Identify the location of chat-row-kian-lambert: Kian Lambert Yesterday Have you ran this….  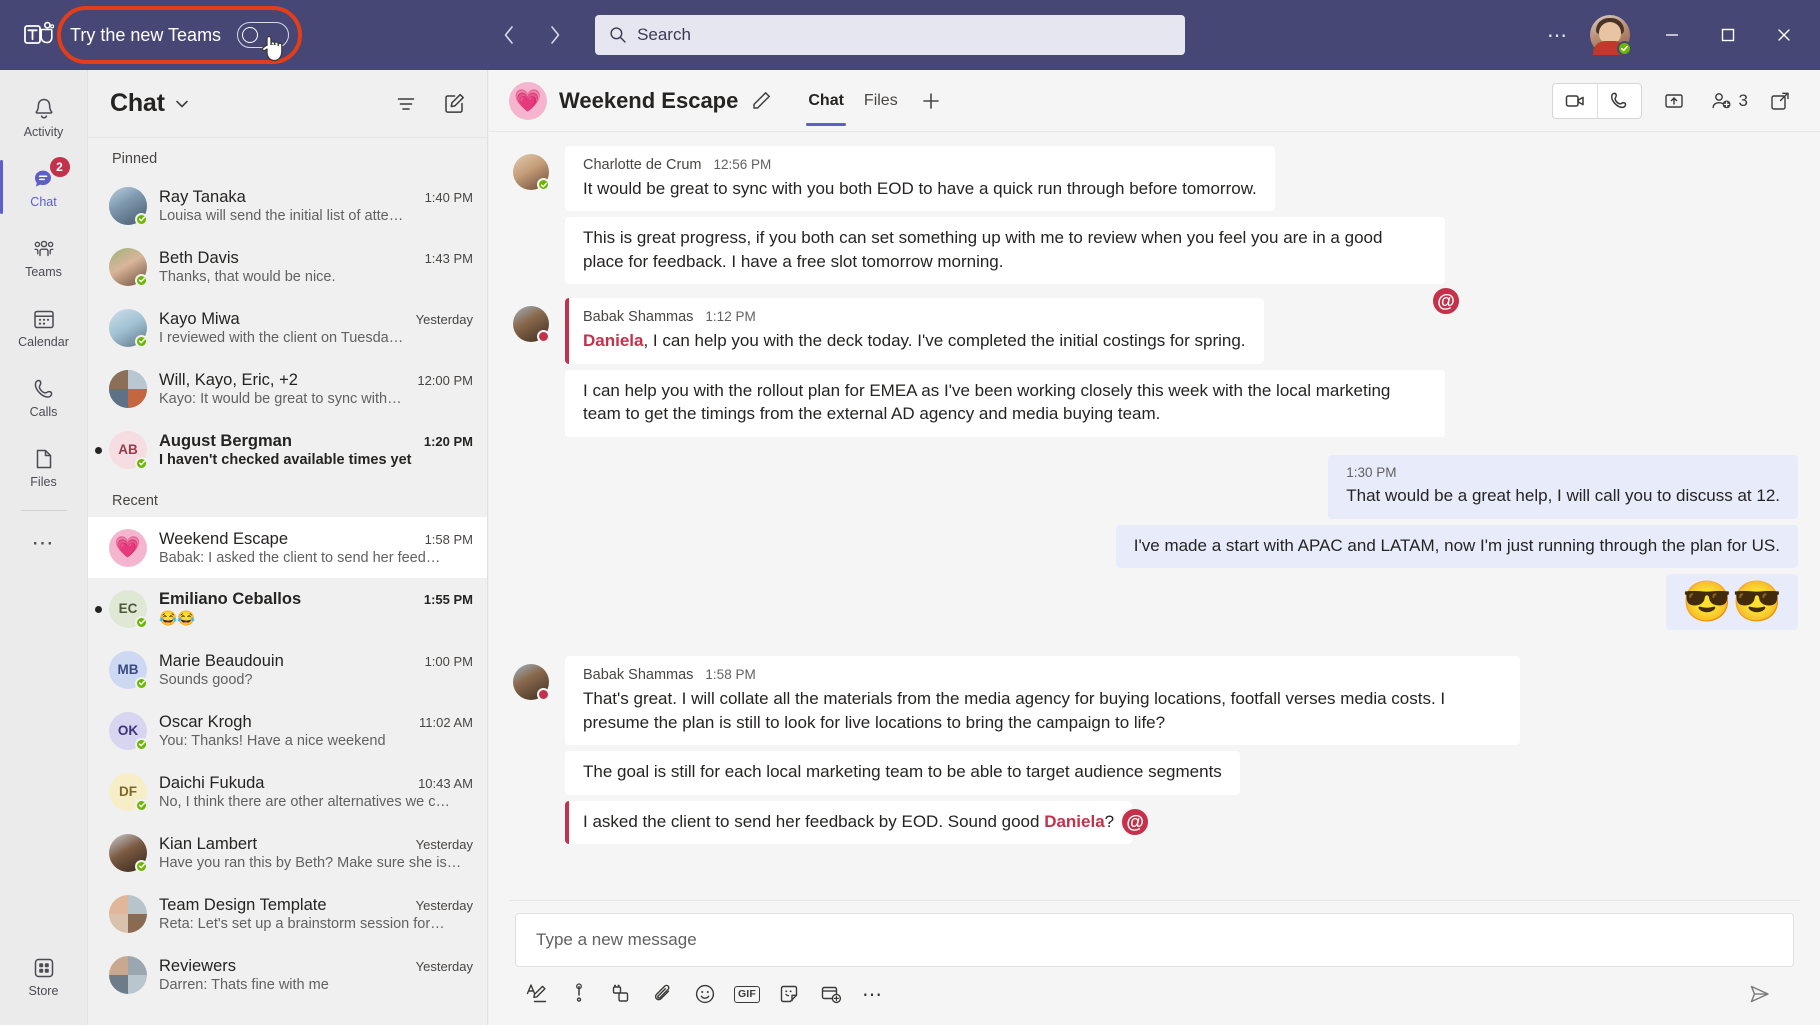
(287, 852).